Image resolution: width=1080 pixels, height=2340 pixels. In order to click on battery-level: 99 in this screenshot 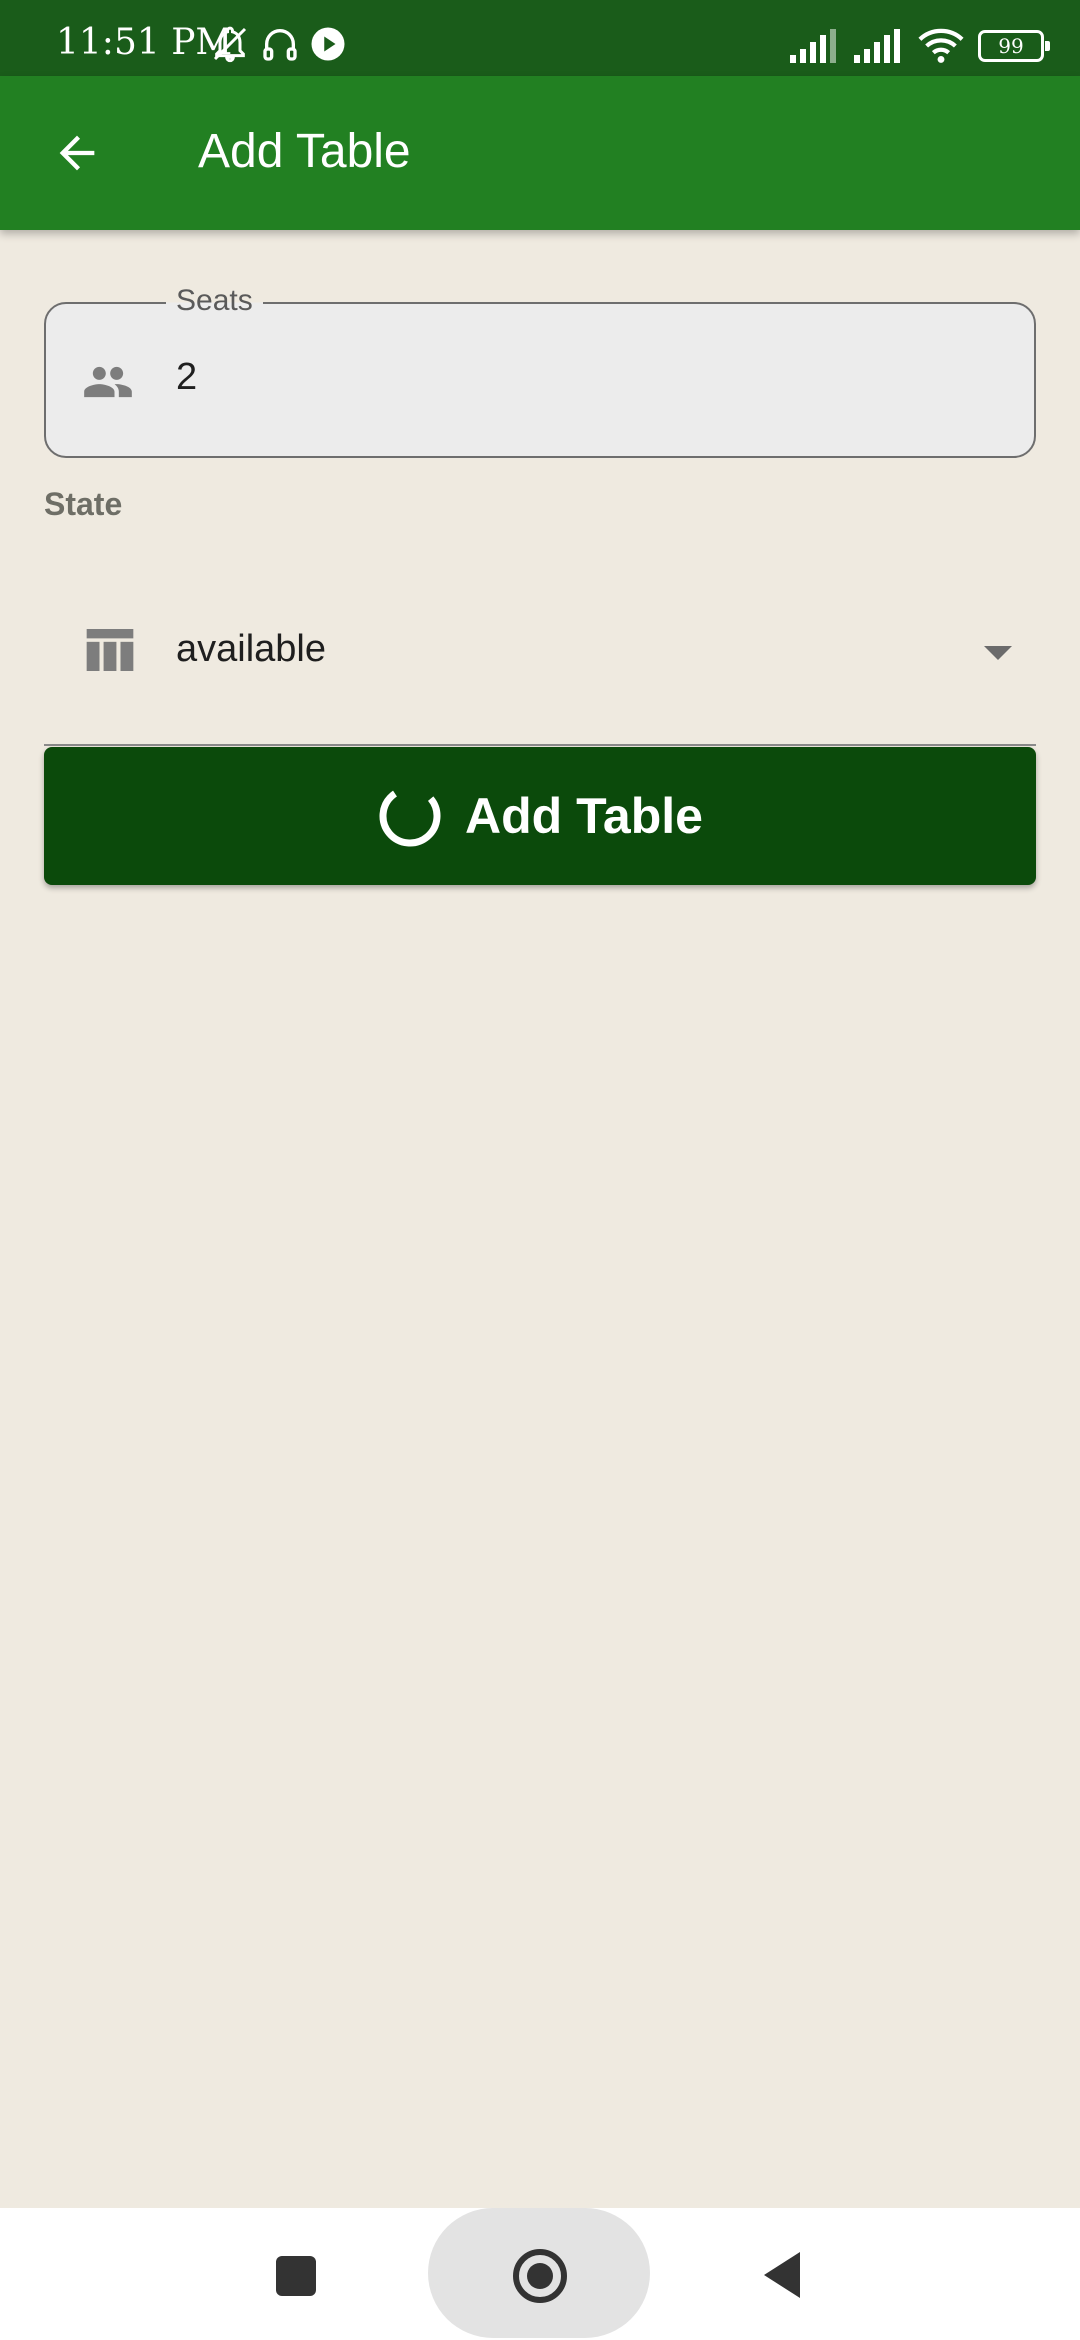, I will do `click(1011, 46)`.